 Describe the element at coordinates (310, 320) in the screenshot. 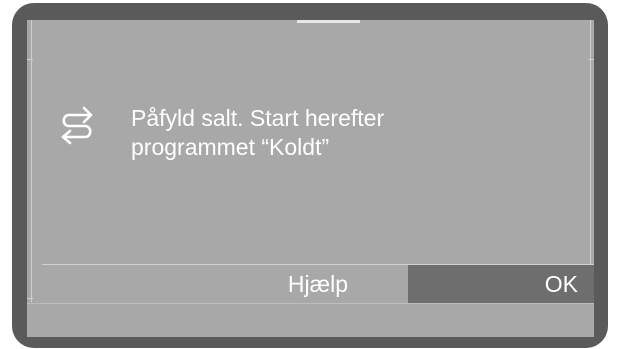

I see `bottom-status-strip` at that location.